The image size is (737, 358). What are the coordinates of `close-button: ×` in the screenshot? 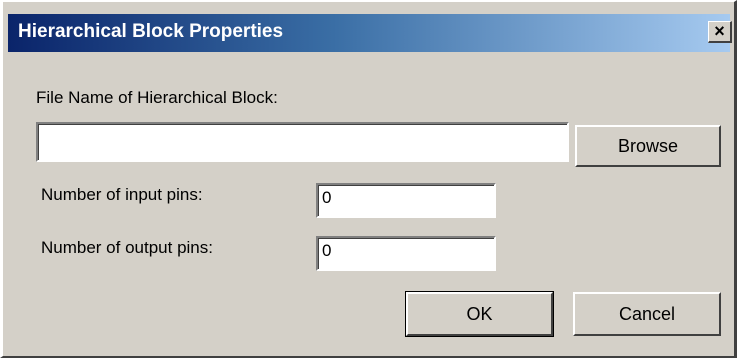 It's located at (720, 32).